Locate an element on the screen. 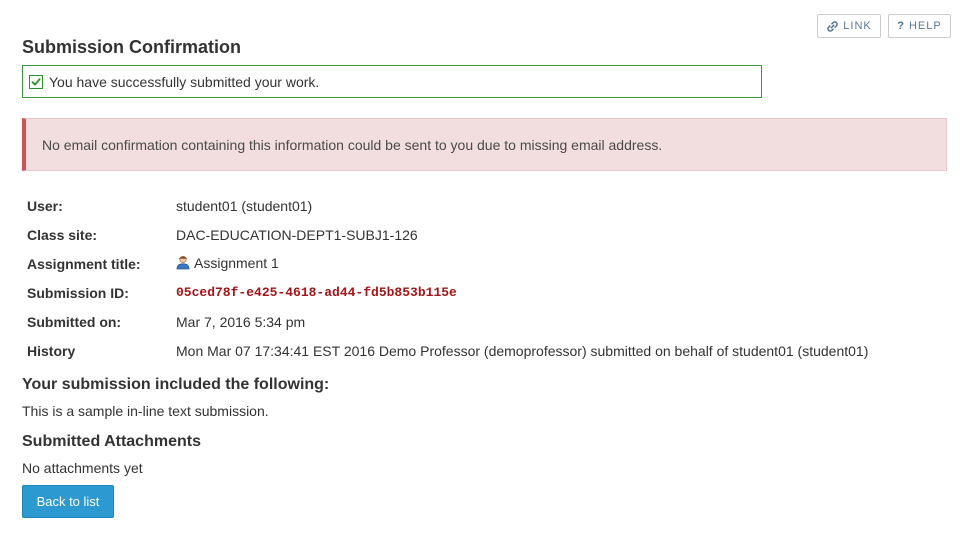 This screenshot has width=964, height=555. top-actions: LINK ? HELP is located at coordinates (884, 26).